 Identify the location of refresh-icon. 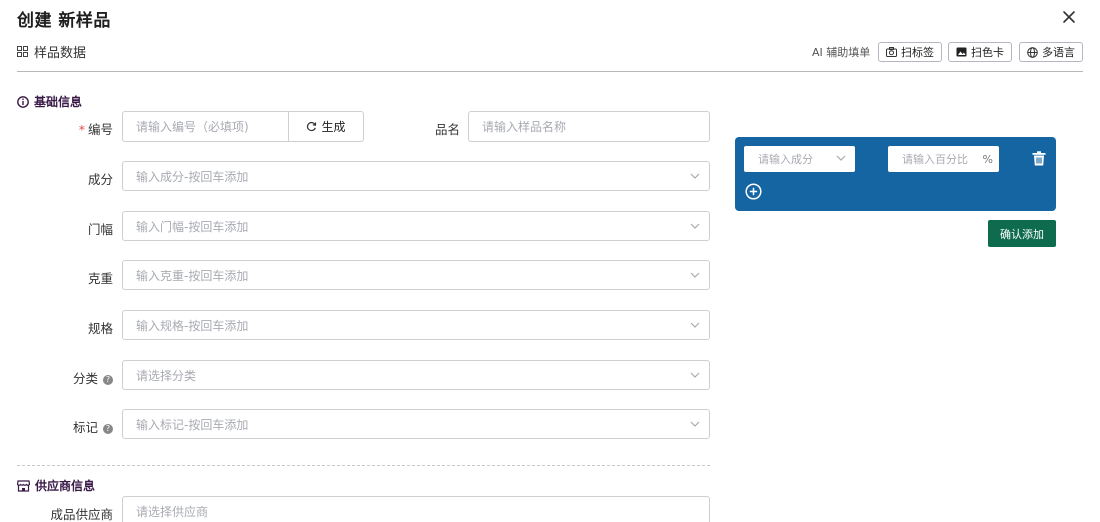
(312, 126).